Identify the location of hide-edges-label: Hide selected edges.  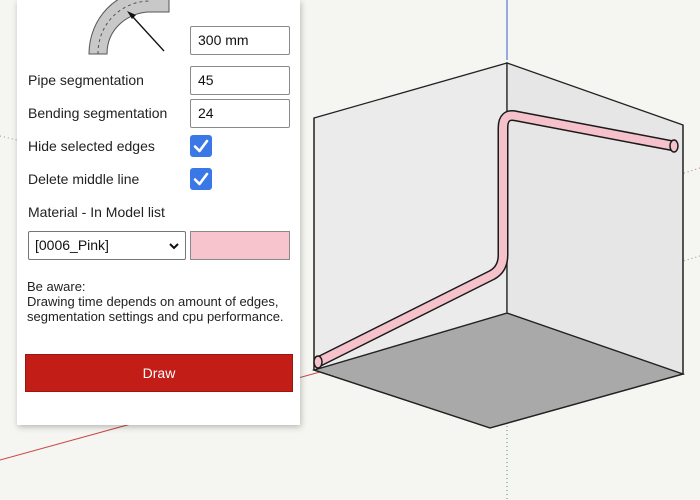
(91, 146).